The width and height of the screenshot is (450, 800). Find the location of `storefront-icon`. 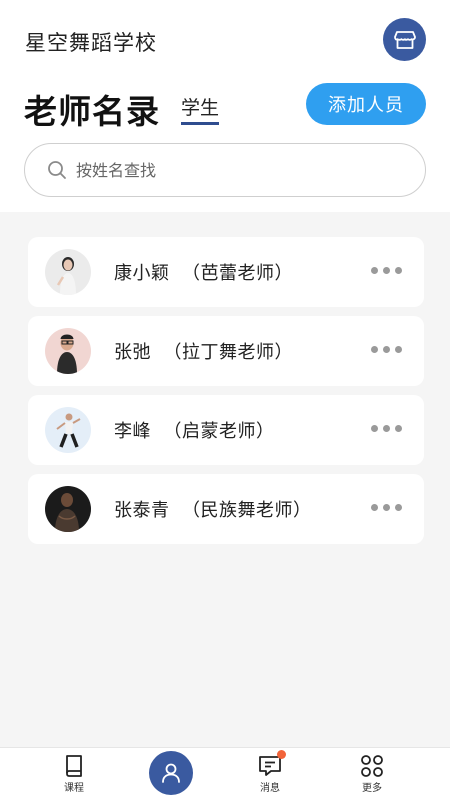

storefront-icon is located at coordinates (404, 39).